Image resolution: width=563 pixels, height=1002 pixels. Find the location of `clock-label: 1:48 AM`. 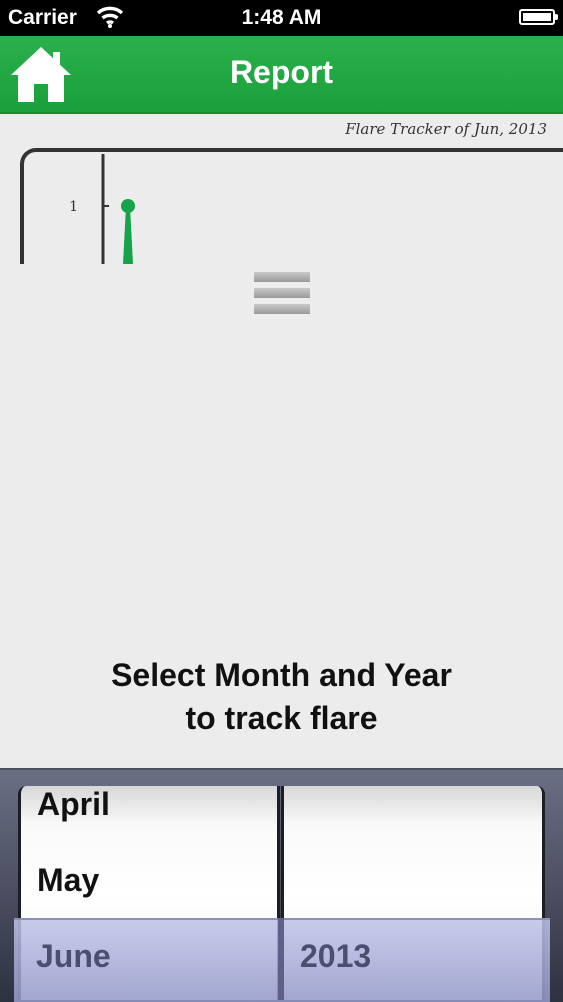

clock-label: 1:48 AM is located at coordinates (281, 17).